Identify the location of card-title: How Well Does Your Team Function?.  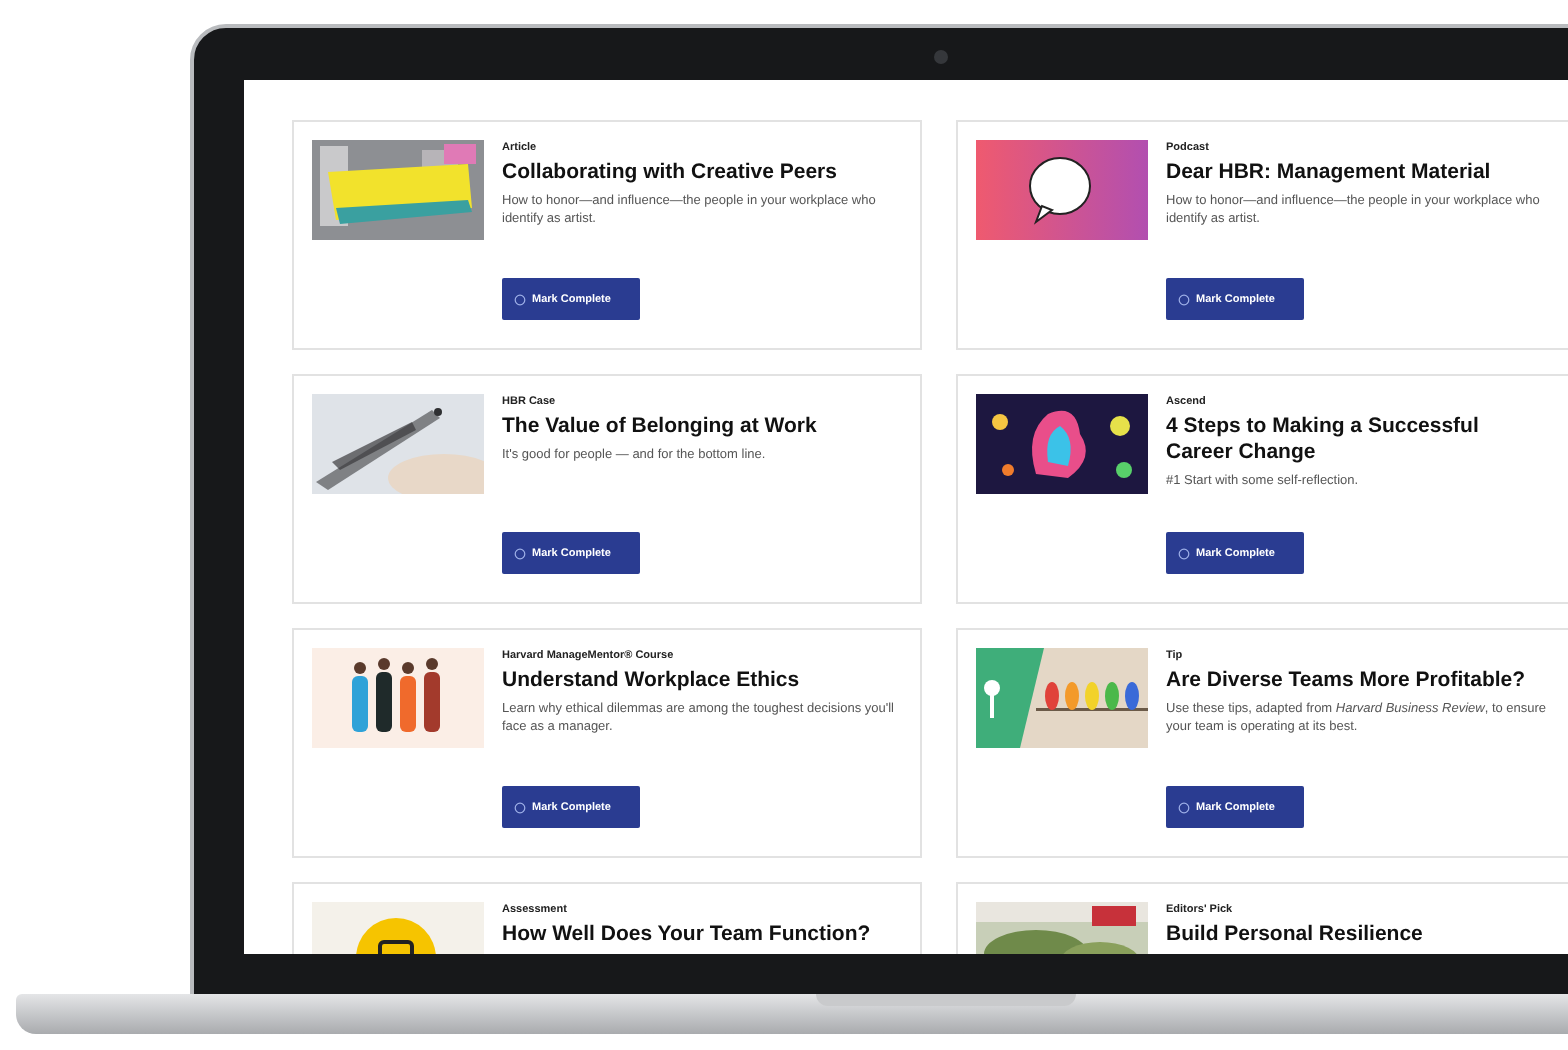
(686, 935).